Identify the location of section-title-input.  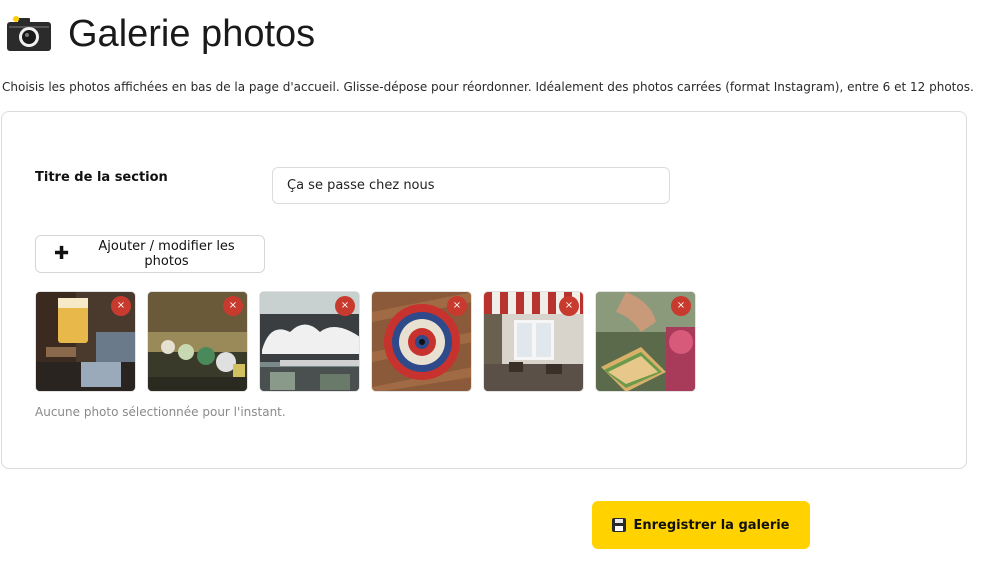
(471, 185).